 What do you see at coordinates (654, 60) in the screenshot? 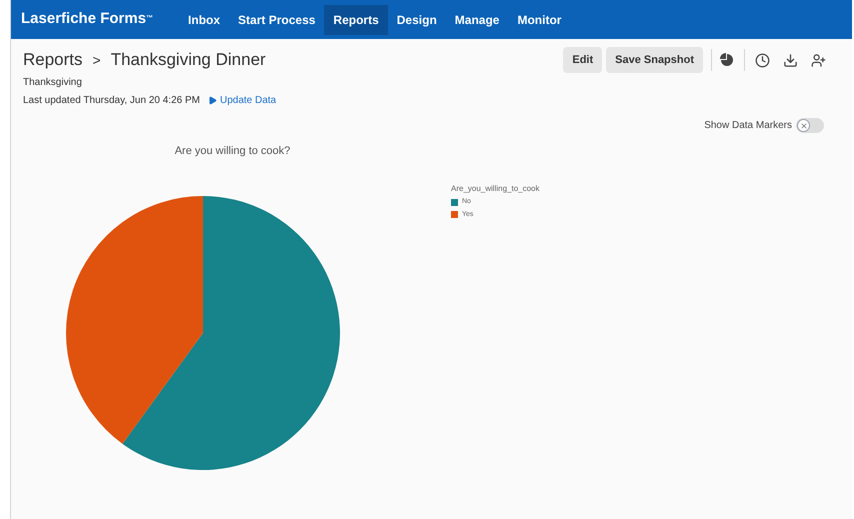
I see `save-snapshot-button: Save Snapshot` at bounding box center [654, 60].